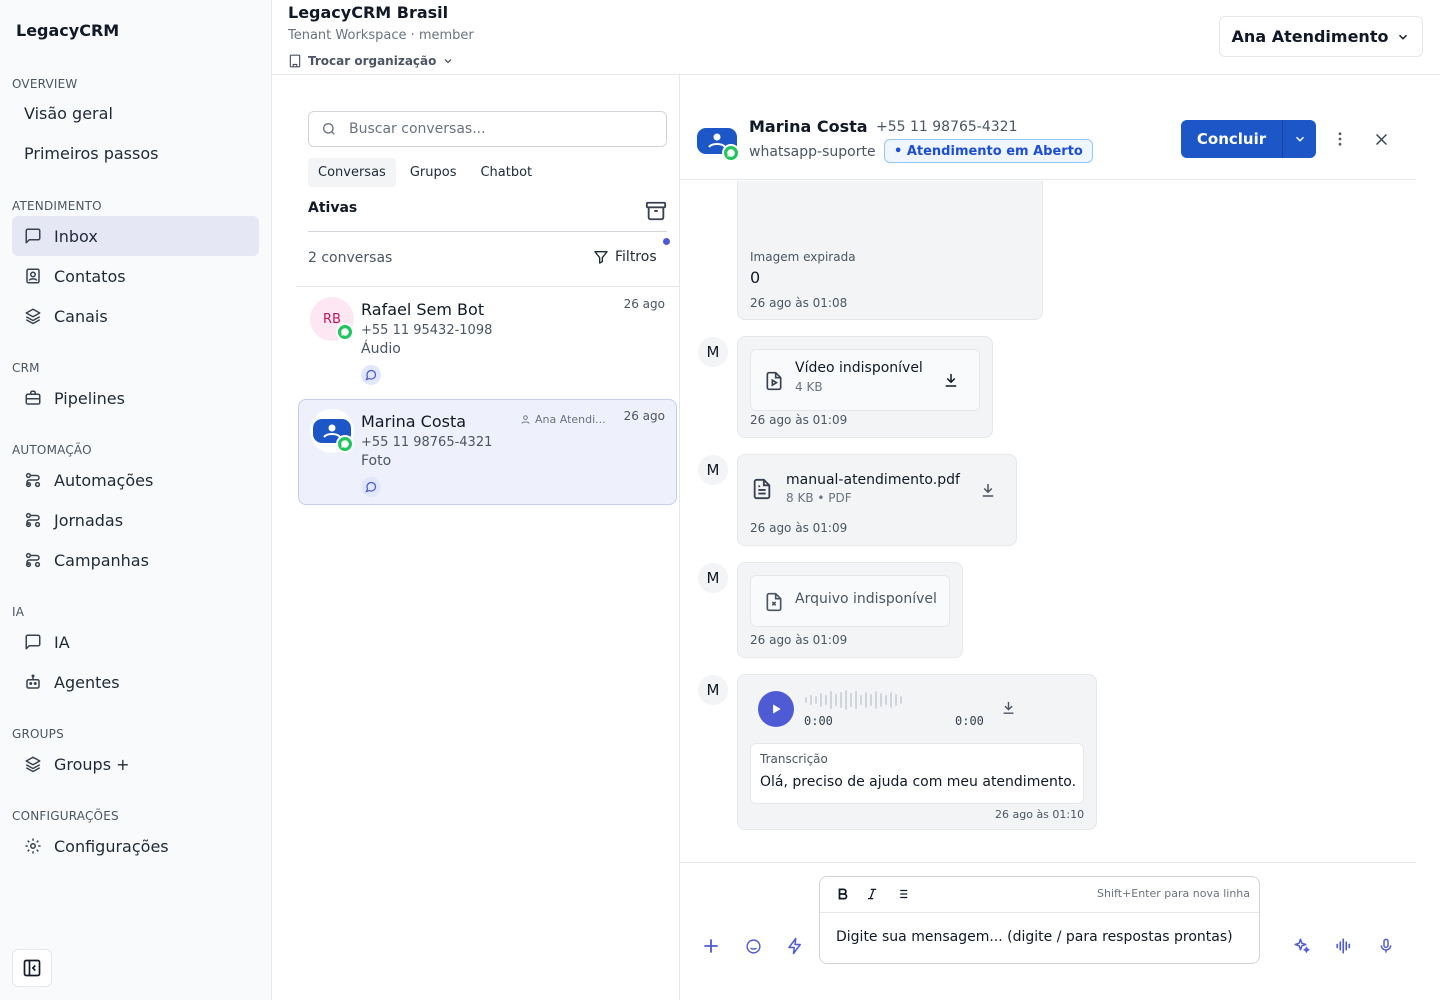 The height and width of the screenshot is (1000, 1440). Describe the element at coordinates (329, 129) in the screenshot. I see `search-icon` at that location.